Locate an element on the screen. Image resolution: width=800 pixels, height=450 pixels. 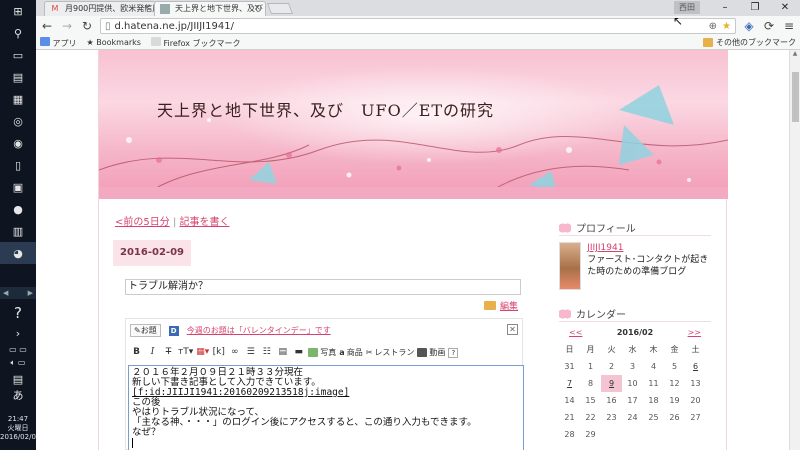
blog-title: 天上界と地下世界、及び UFO／ETの研究 is located at coordinates (325, 109).